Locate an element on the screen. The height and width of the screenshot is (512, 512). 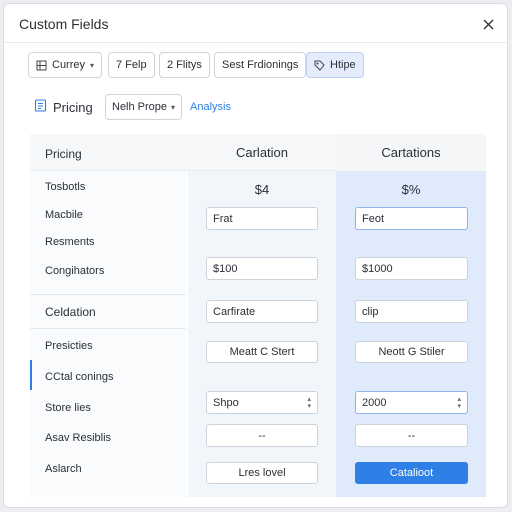
filter-chip-1: 7 Felp is located at coordinates (131, 65).